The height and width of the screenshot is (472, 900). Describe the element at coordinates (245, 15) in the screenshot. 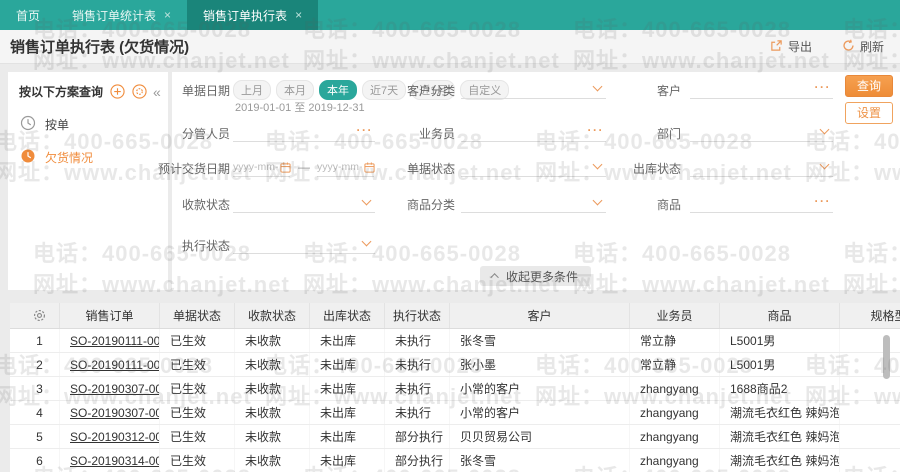

I see `tab-label: 销售订单执行表` at that location.